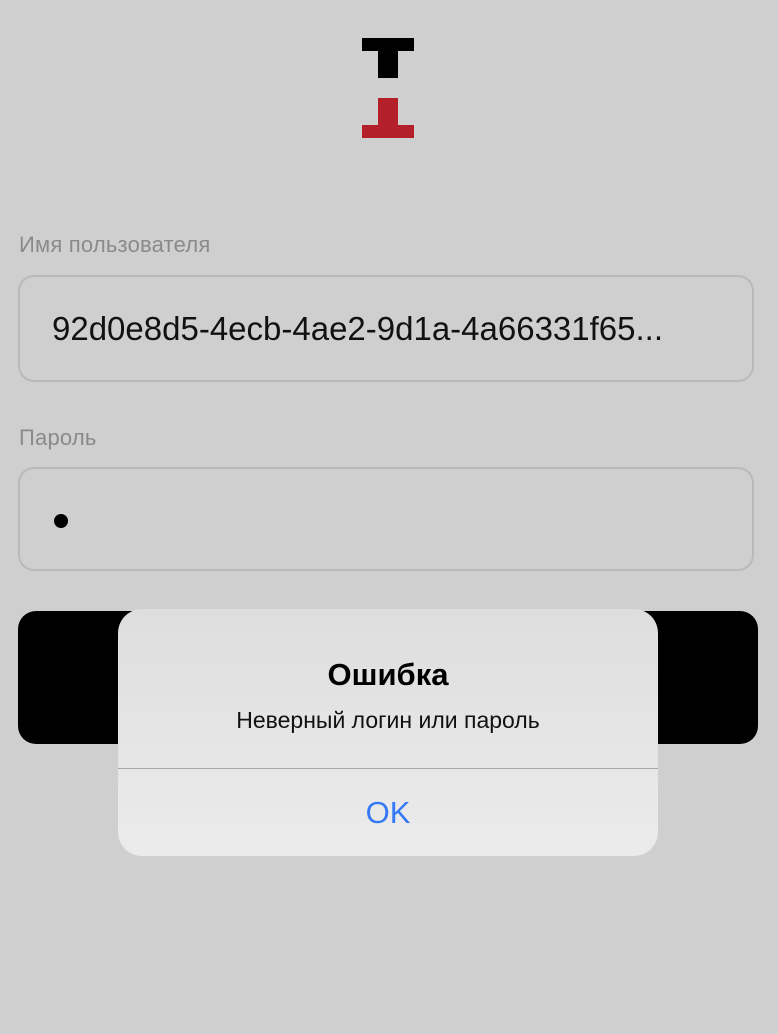  What do you see at coordinates (388, 674) in the screenshot?
I see `alert-title: Ошибка` at bounding box center [388, 674].